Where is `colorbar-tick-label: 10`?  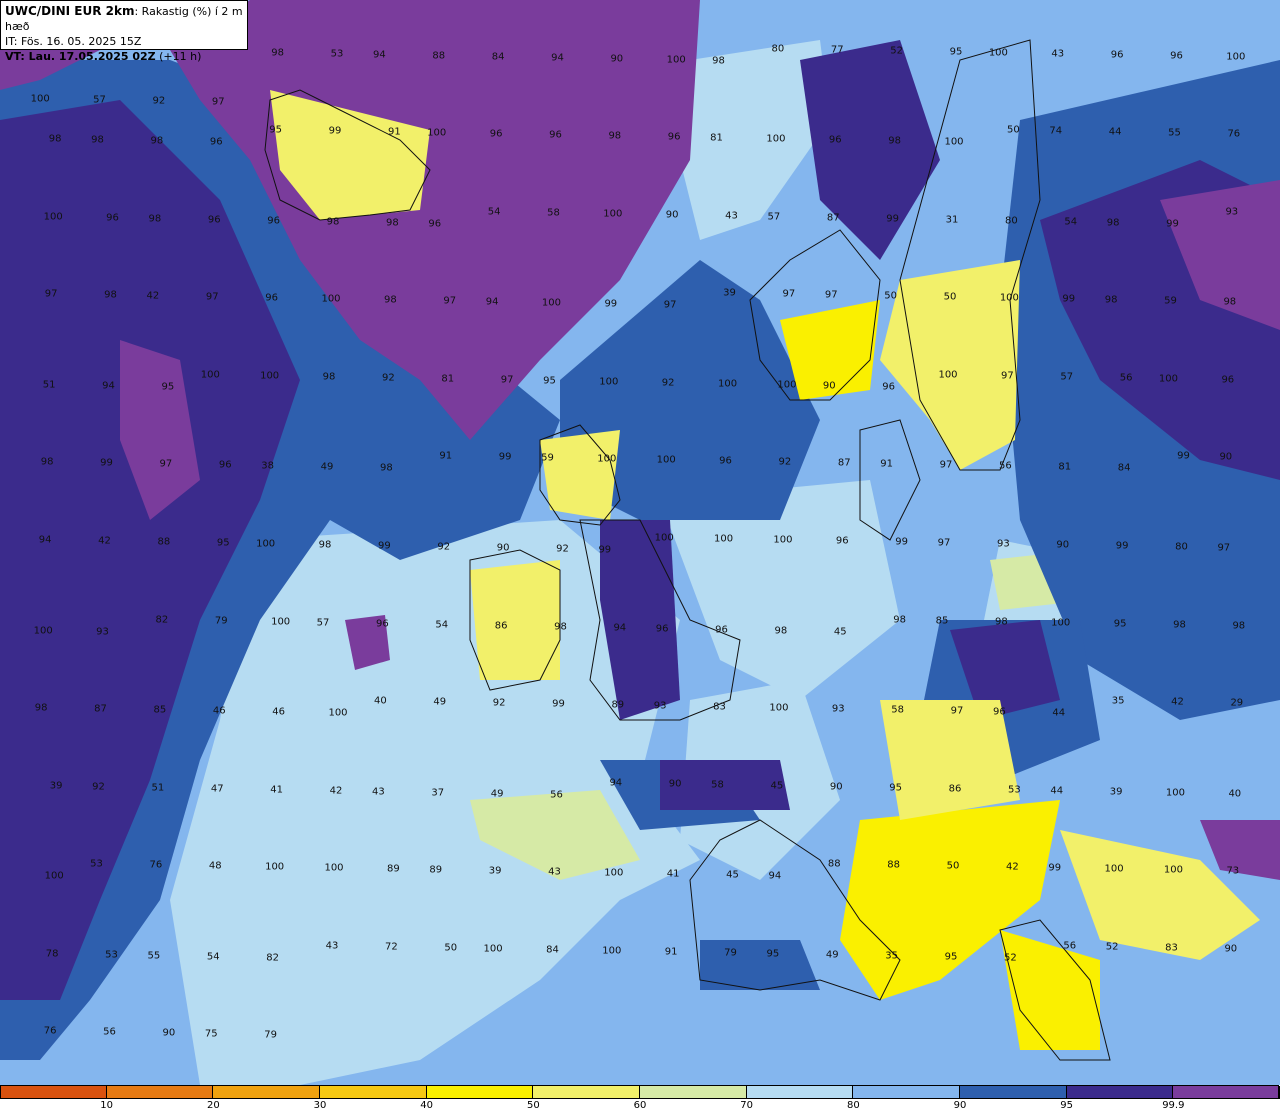
colorbar-tick-label: 10 is located at coordinates (107, 1105).